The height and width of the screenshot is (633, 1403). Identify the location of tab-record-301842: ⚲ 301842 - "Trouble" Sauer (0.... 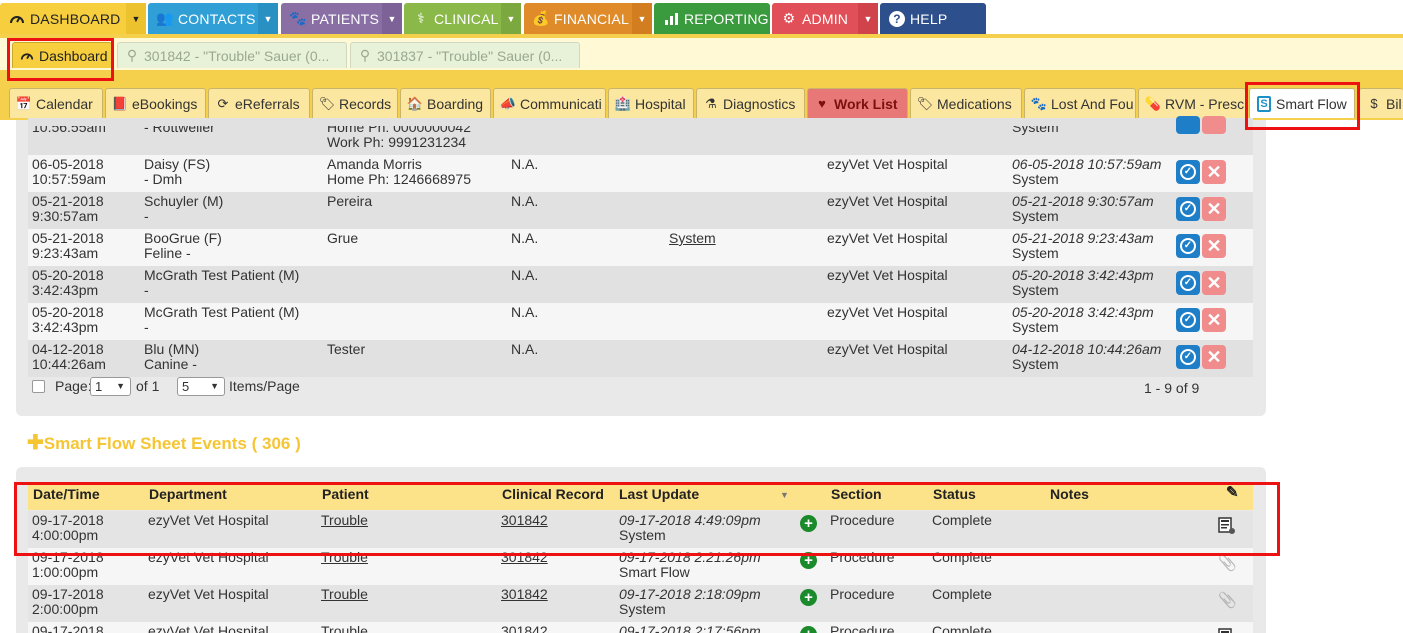
(232, 55).